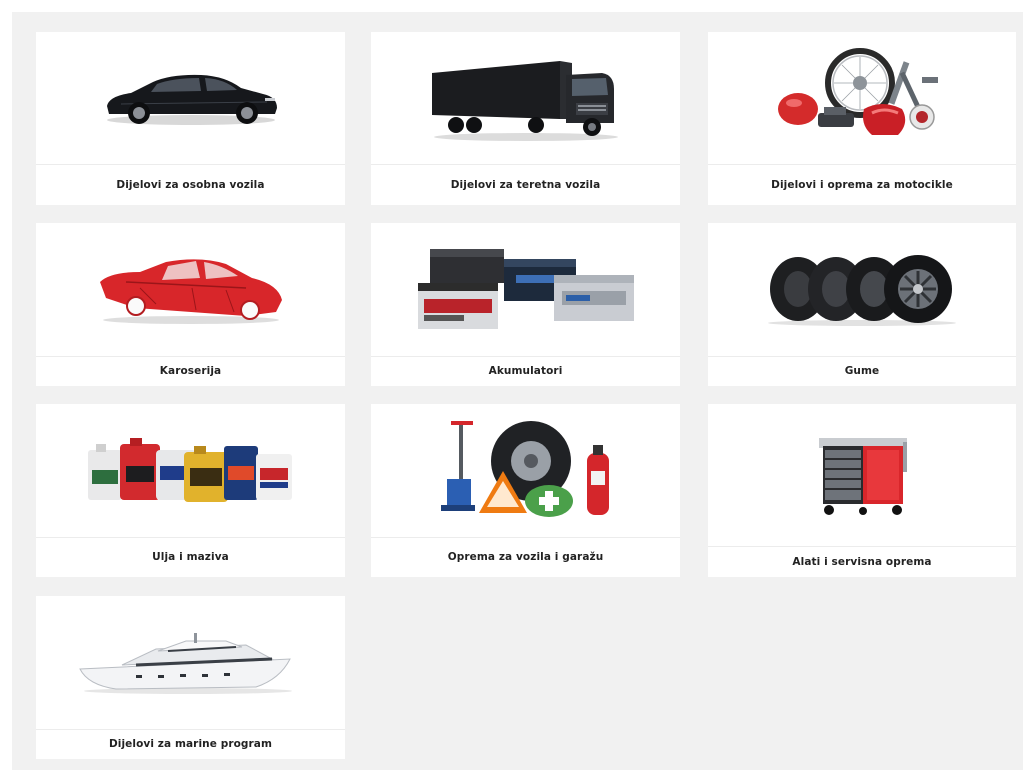  What do you see at coordinates (525, 98) in the screenshot?
I see `truck-icon` at bounding box center [525, 98].